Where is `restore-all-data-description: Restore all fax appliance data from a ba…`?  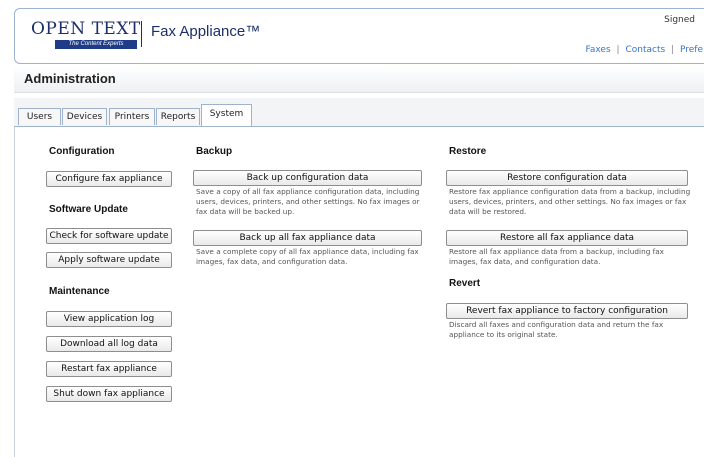
restore-all-data-description: Restore all fax appliance data from a ba… is located at coordinates (557, 256).